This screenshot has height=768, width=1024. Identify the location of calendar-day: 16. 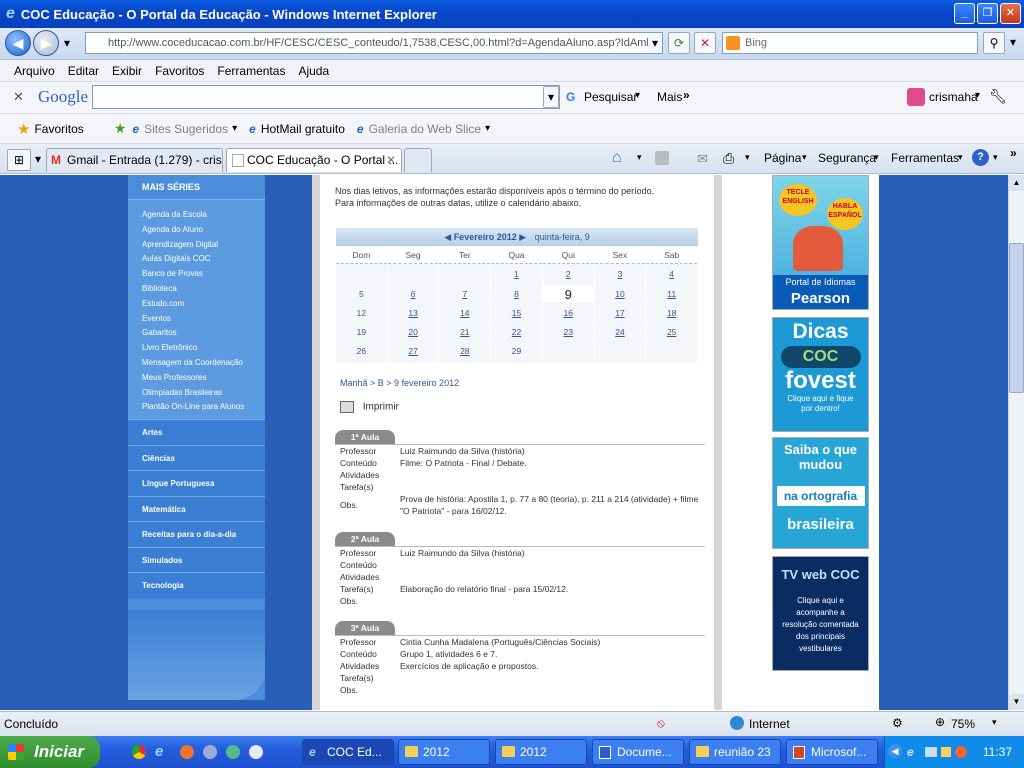
(568, 313).